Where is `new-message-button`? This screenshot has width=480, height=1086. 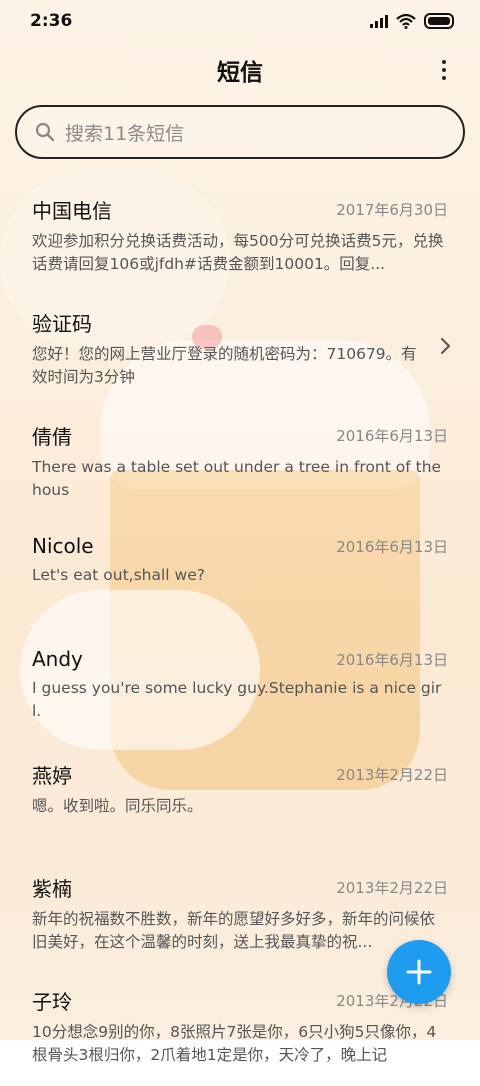
new-message-button is located at coordinates (419, 972).